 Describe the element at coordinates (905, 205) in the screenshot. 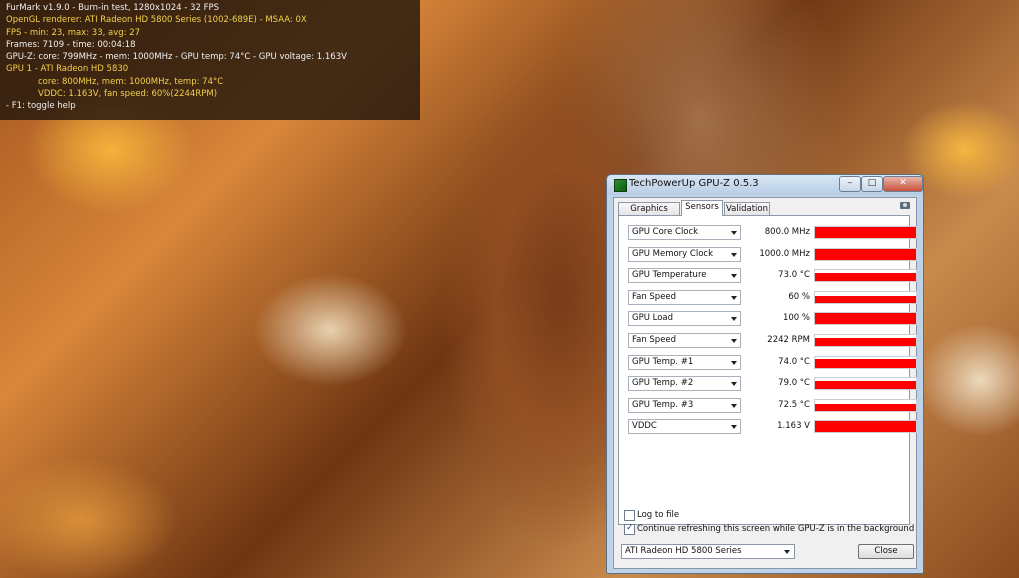

I see `camera-icon` at that location.